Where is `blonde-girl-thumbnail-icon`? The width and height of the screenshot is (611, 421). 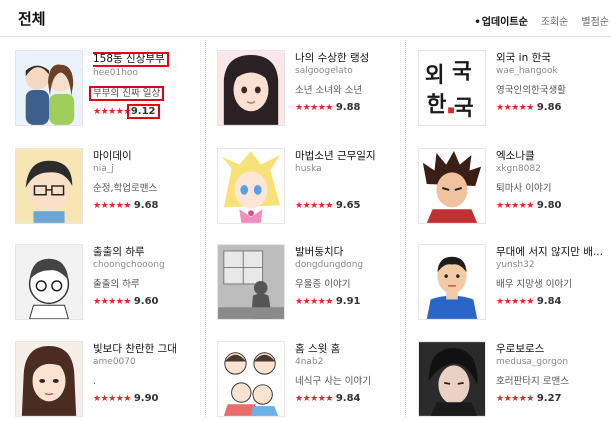
blonde-girl-thumbnail-icon is located at coordinates (251, 186).